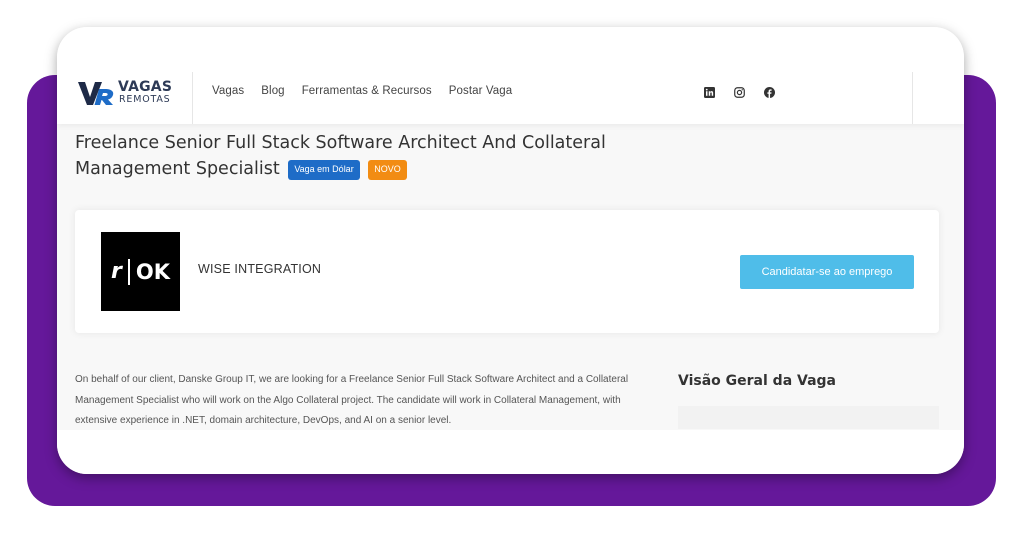 This screenshot has width=1024, height=536. What do you see at coordinates (827, 272) in the screenshot?
I see `apply-button: Candidatar-se ao emprego` at bounding box center [827, 272].